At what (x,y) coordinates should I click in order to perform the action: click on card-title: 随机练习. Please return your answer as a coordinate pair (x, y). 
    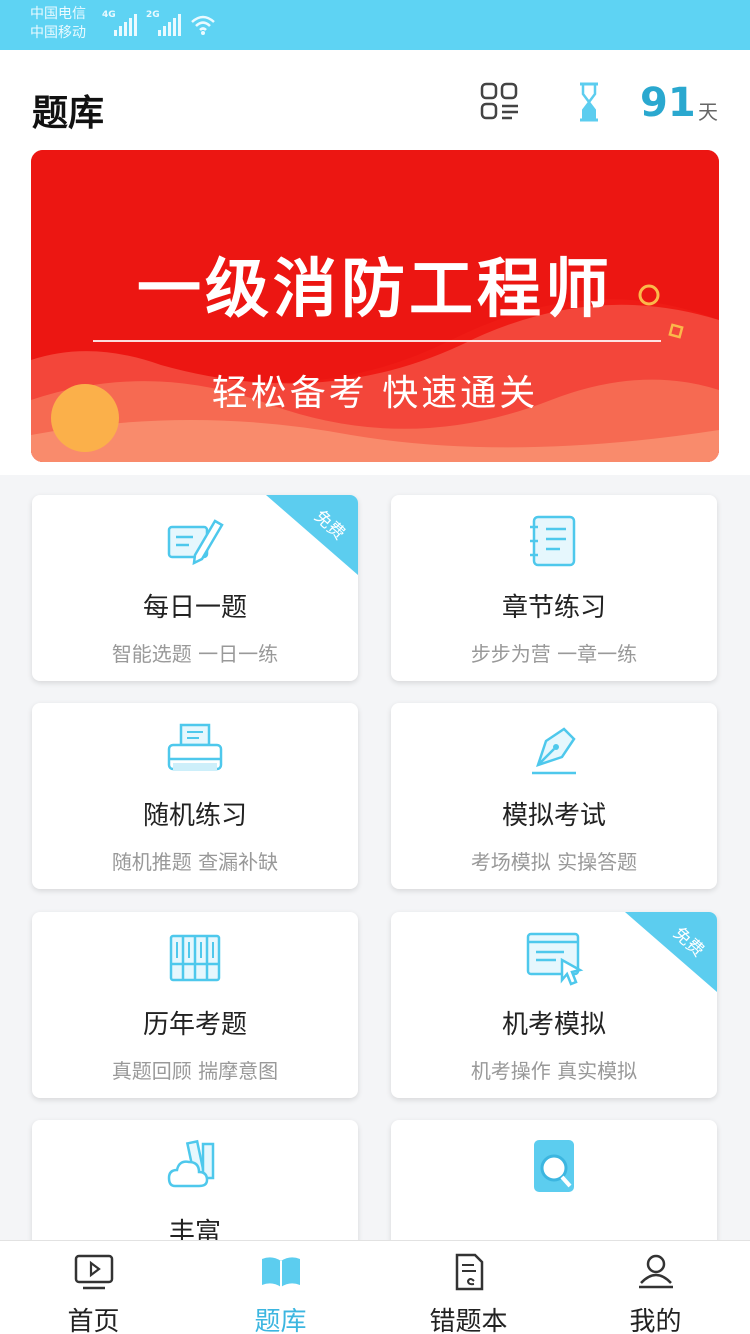
    Looking at the image, I should click on (194, 816).